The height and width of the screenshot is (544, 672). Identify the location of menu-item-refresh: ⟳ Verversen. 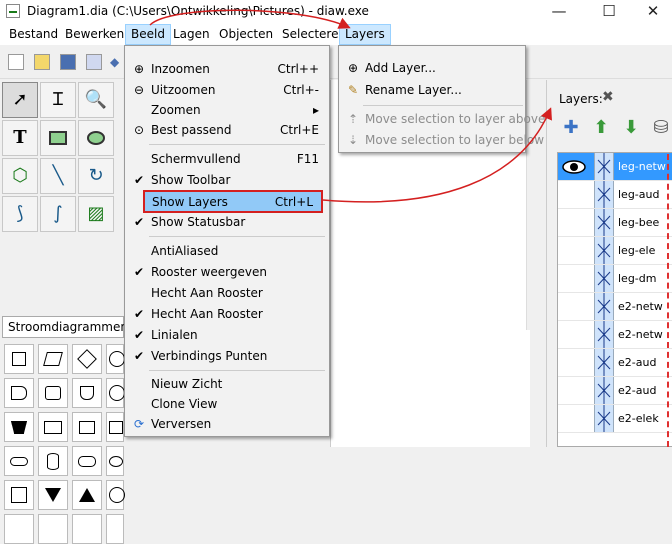
(227, 424).